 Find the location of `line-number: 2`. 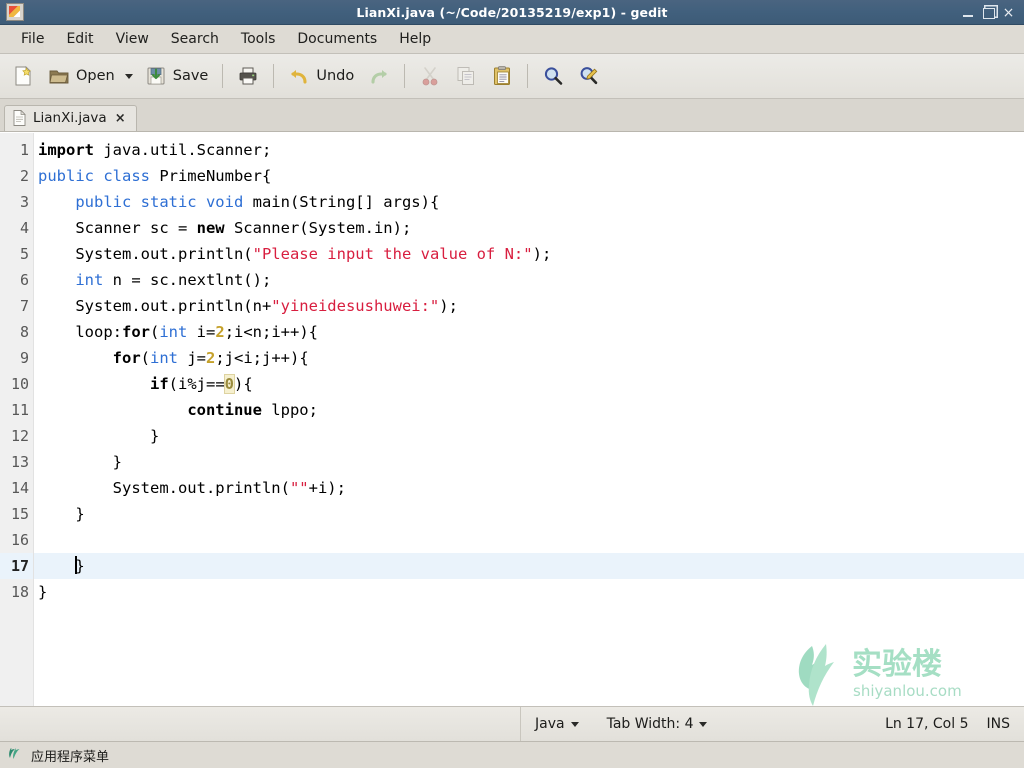

line-number: 2 is located at coordinates (24, 176).